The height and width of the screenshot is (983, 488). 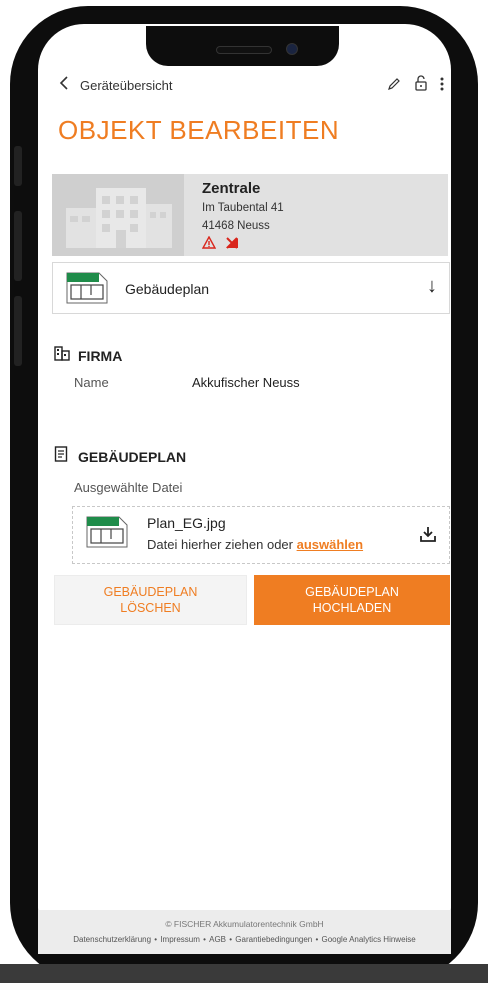 What do you see at coordinates (292, 49) in the screenshot?
I see `camera` at bounding box center [292, 49].